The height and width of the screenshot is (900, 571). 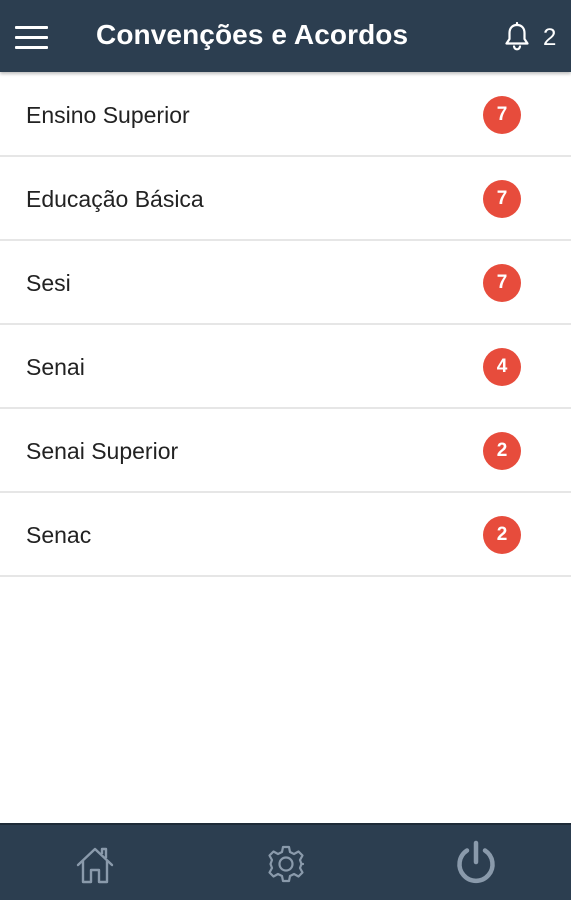 I want to click on list-item-label: Ensino Superior, so click(x=108, y=115).